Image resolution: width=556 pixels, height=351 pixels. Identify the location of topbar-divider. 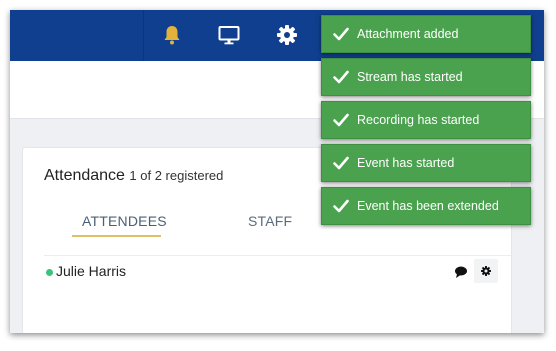
(143, 35).